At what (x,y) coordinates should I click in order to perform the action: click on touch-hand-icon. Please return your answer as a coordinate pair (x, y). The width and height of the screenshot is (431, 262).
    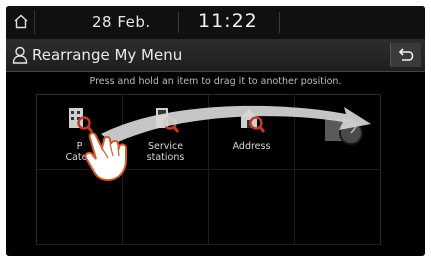
    Looking at the image, I should click on (105, 157).